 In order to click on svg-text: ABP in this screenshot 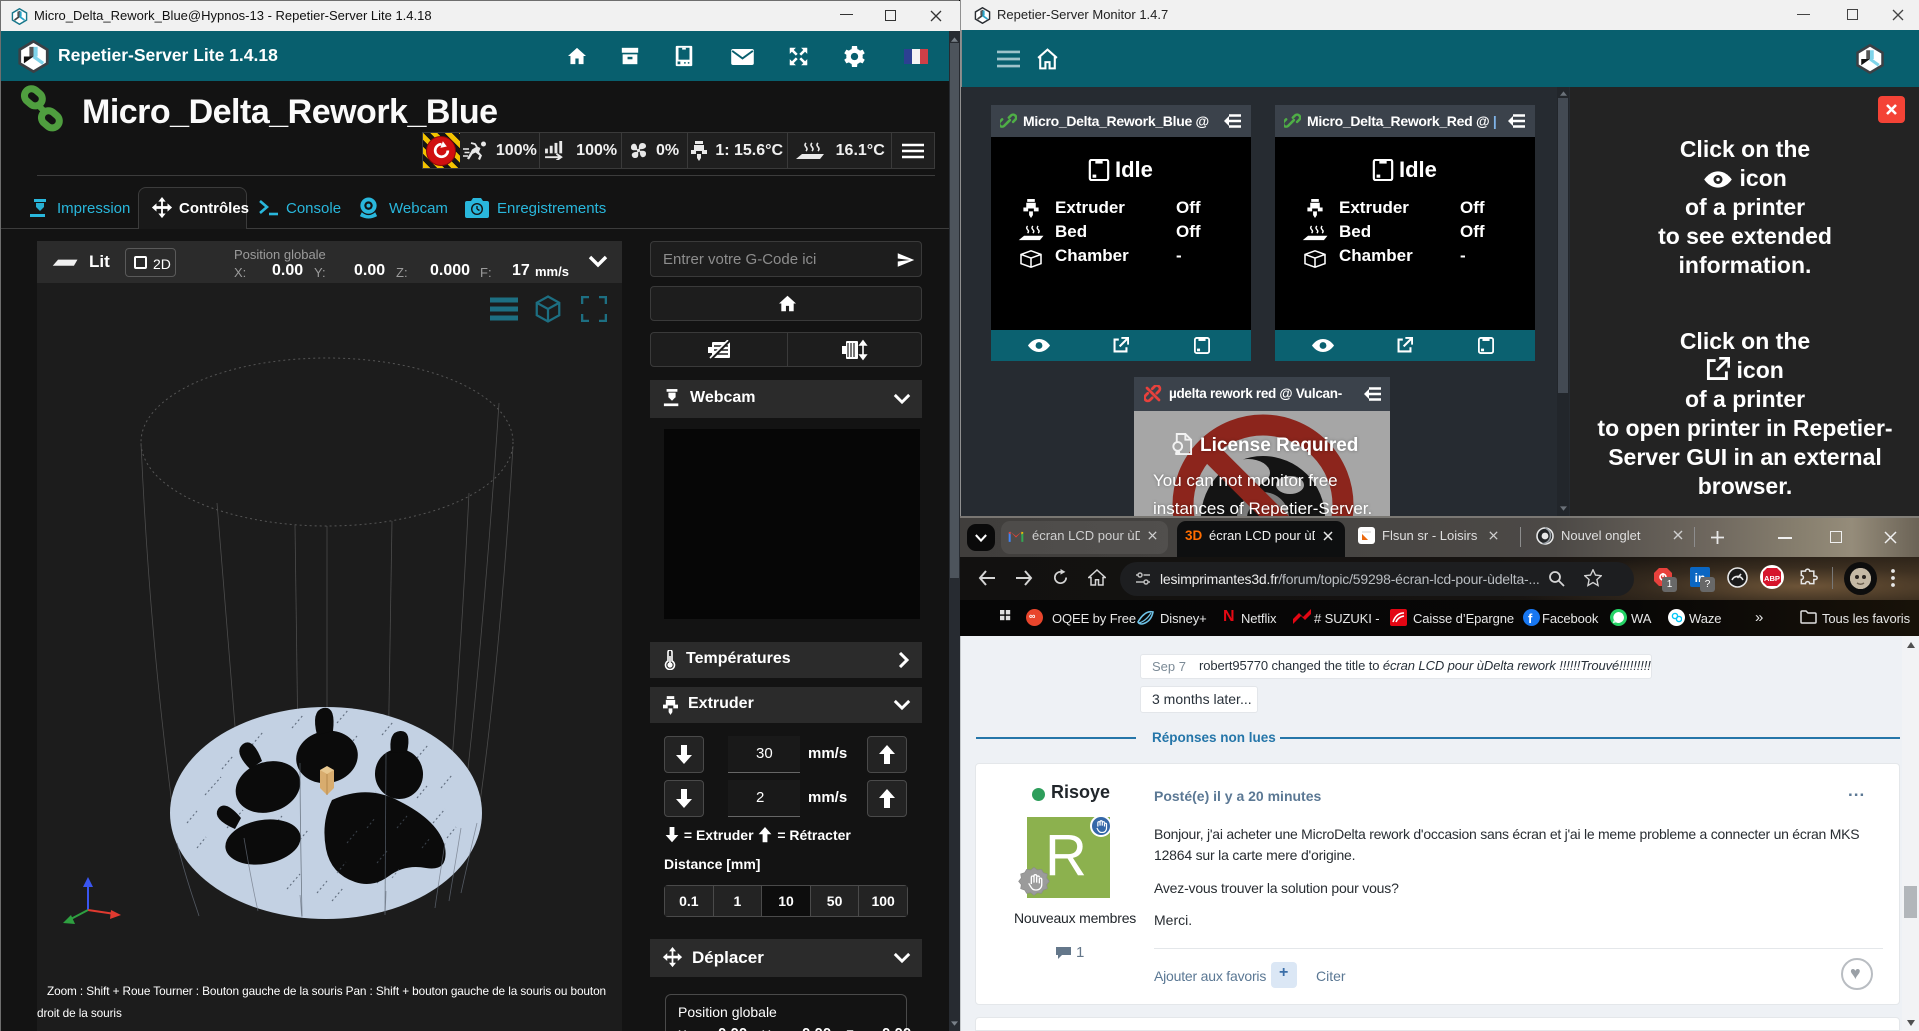, I will do `click(1772, 578)`.